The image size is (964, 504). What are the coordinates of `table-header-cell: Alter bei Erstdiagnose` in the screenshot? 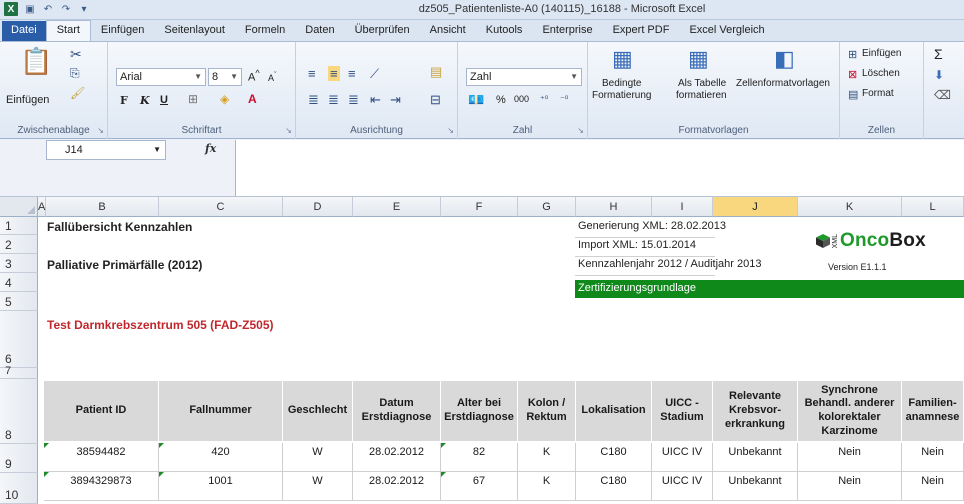 It's located at (479, 412).